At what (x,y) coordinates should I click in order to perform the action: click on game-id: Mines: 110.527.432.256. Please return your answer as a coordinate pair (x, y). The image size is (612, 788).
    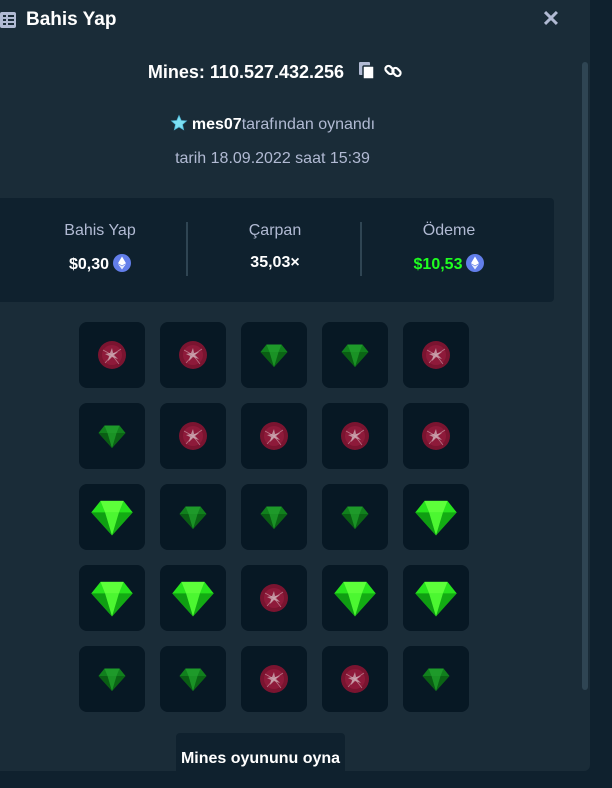
    Looking at the image, I should click on (246, 72).